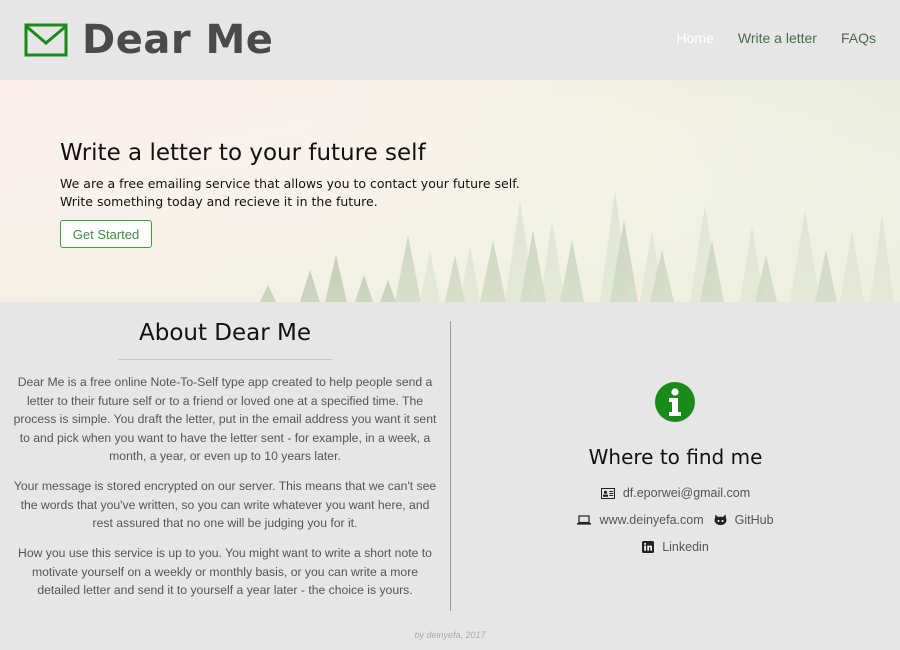 This screenshot has height=650, width=900. What do you see at coordinates (686, 493) in the screenshot?
I see `email-text: df.eporwei@gmail.com` at bounding box center [686, 493].